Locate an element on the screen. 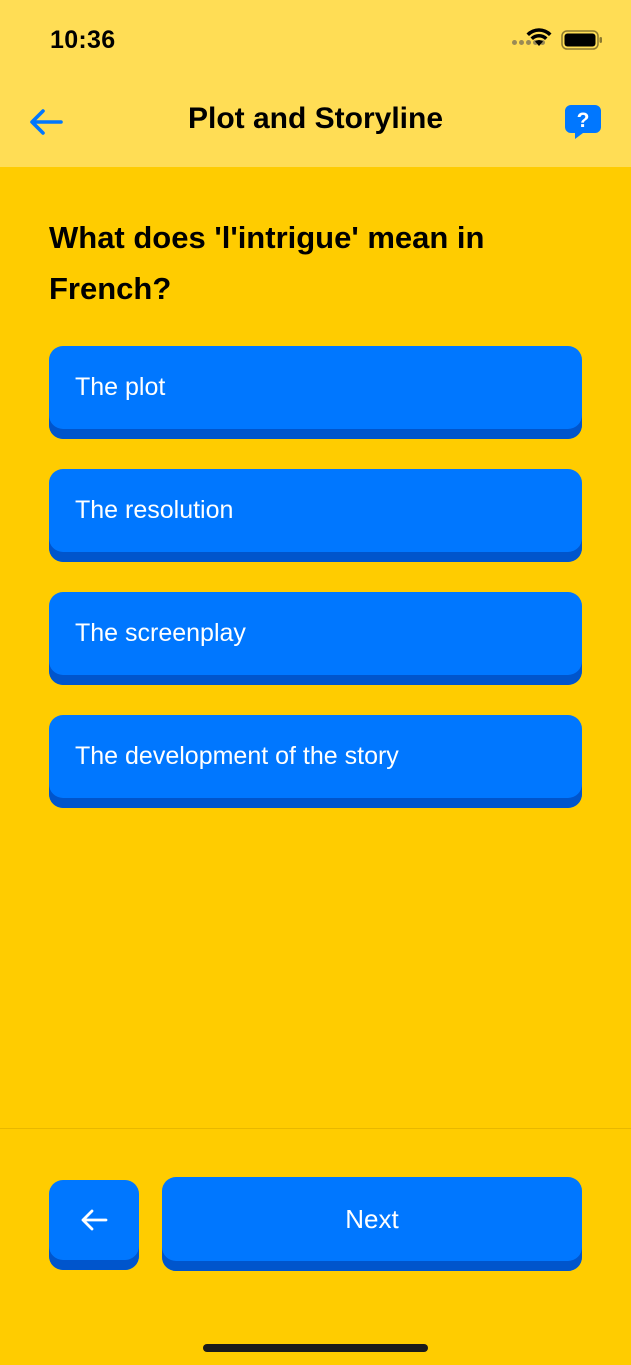  previous-button is located at coordinates (94, 1225).